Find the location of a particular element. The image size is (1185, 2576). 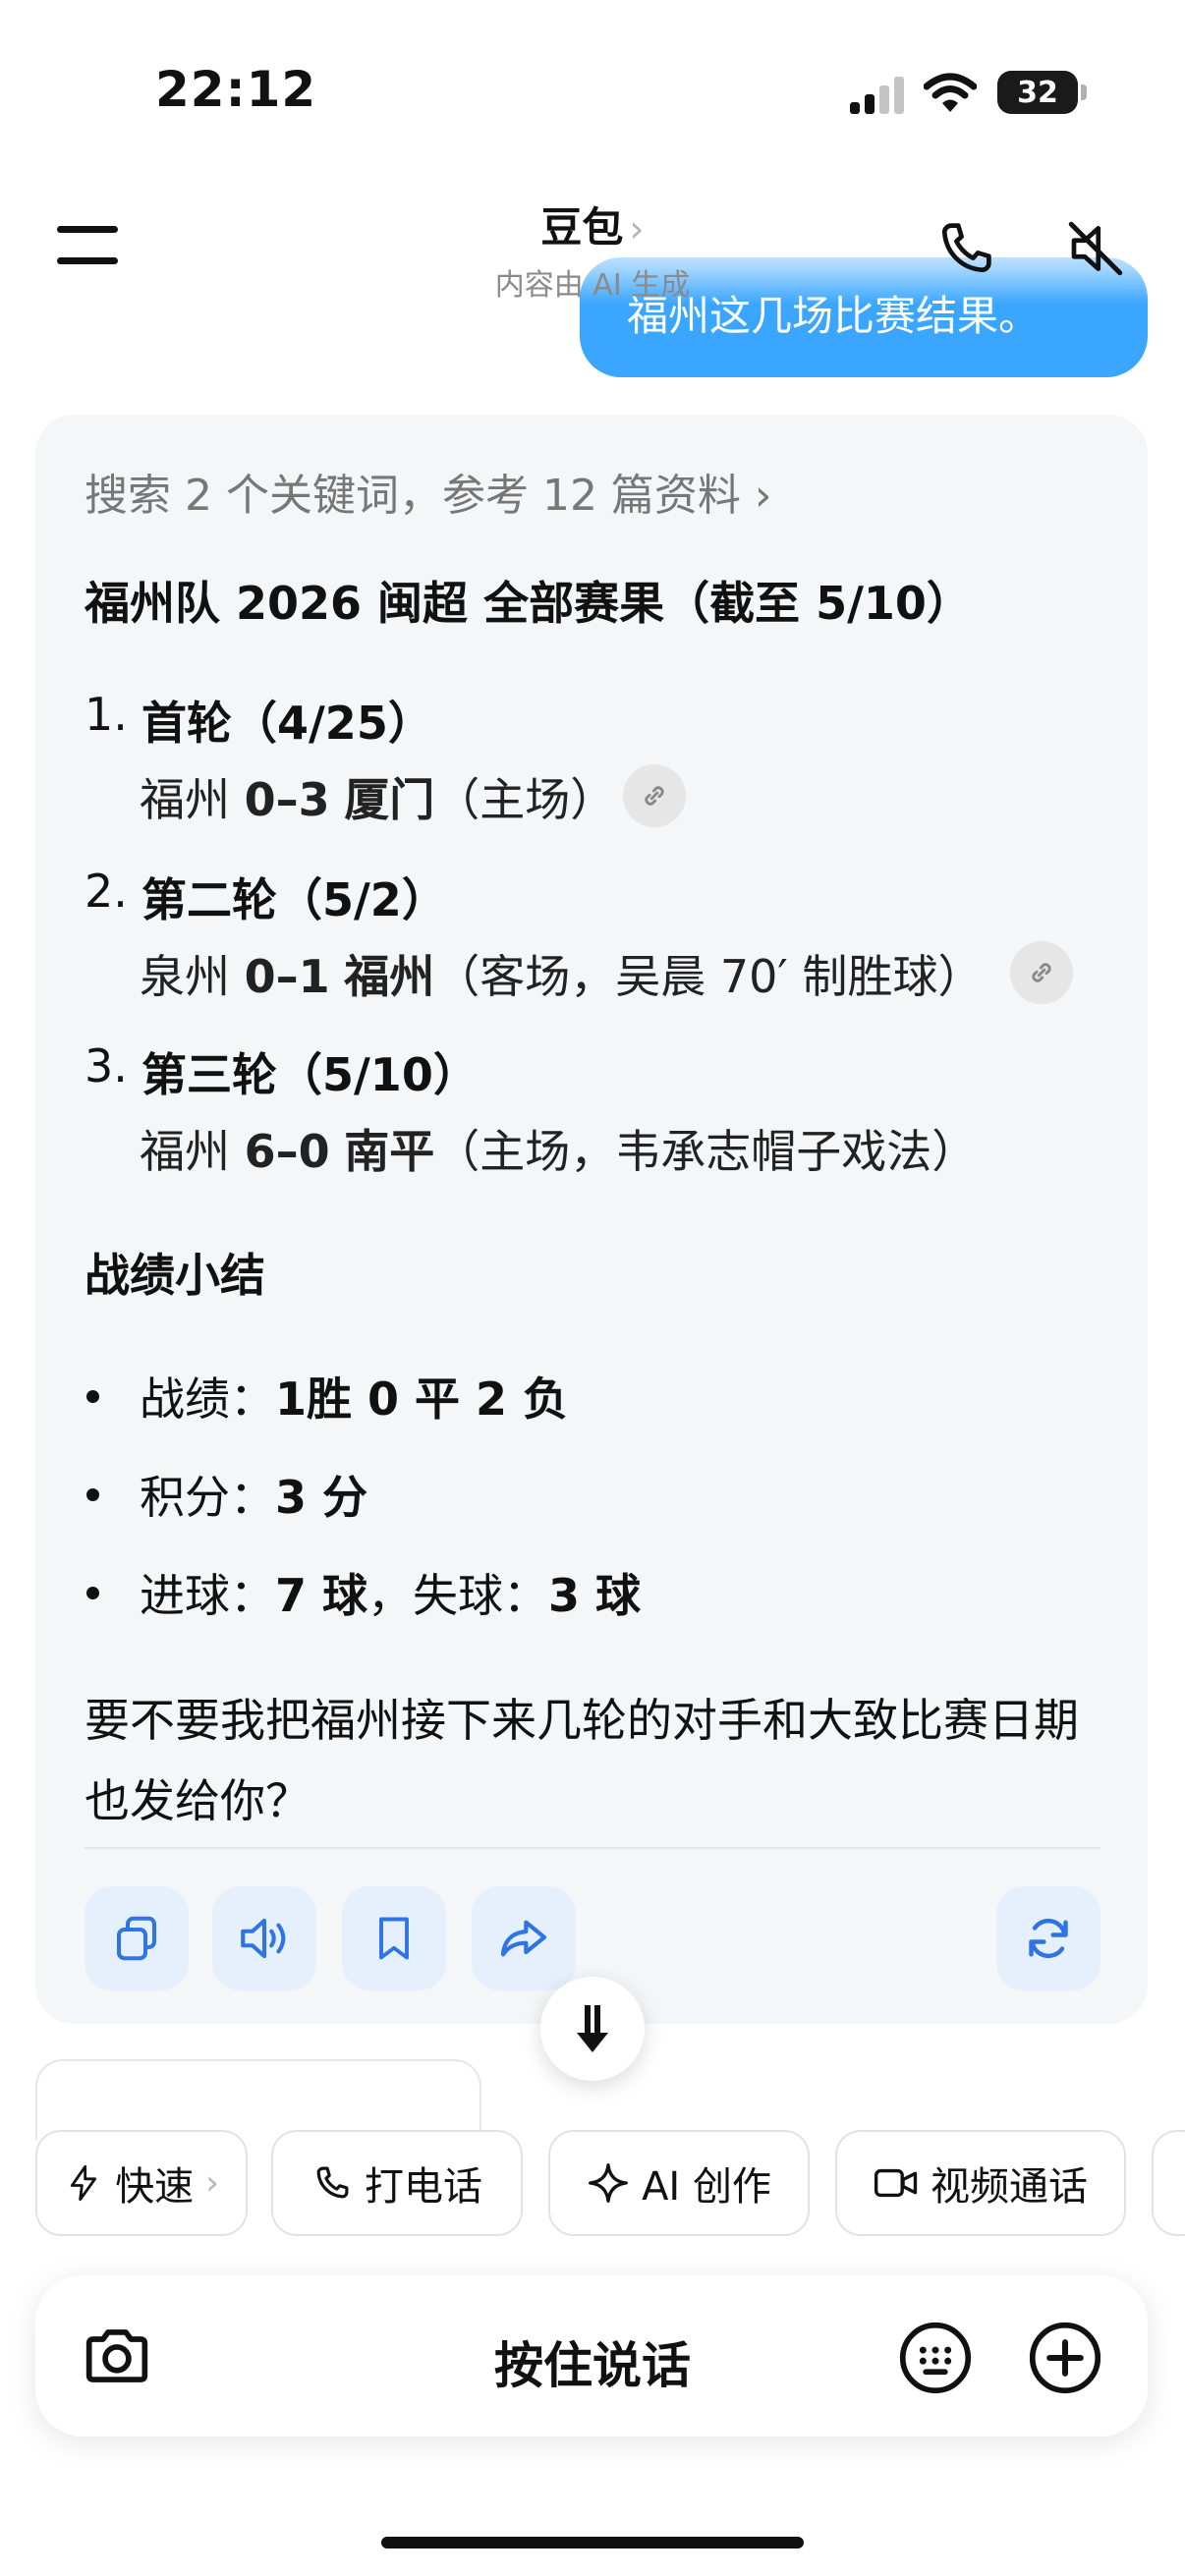

battery-tip is located at coordinates (1084, 92).